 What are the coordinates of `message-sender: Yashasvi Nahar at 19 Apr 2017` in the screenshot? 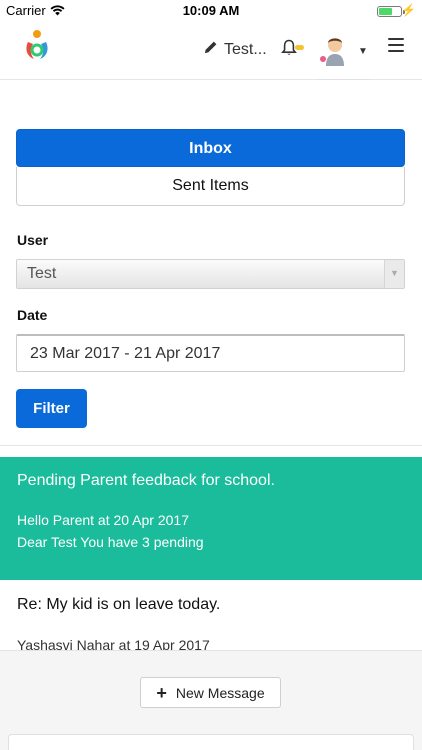 It's located at (113, 643).